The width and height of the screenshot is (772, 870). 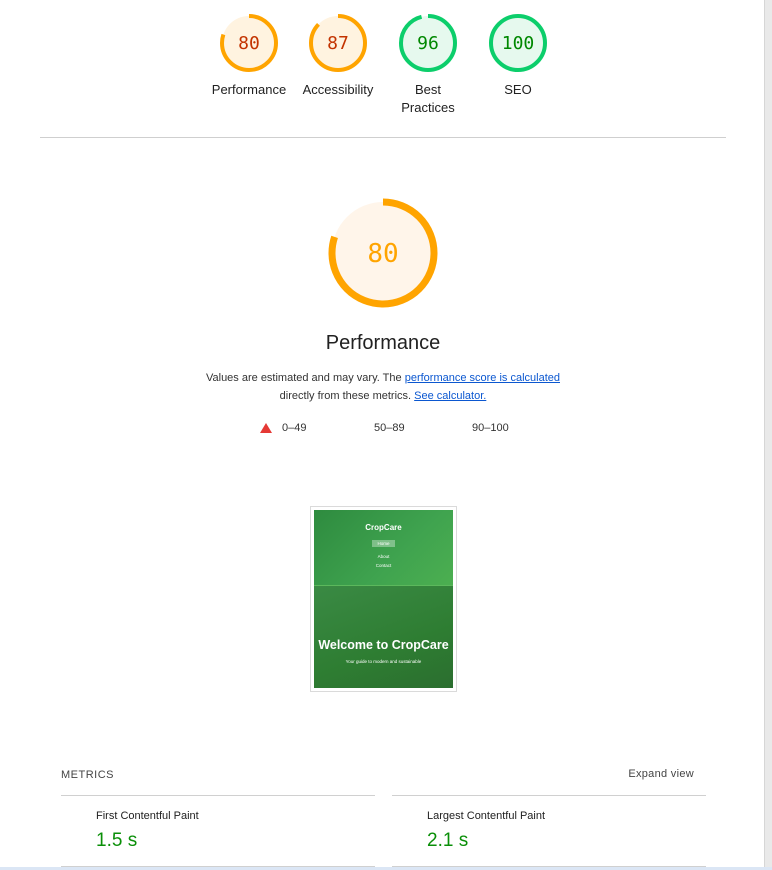 I want to click on gauge-accessibility: 87 Accessibility, so click(x=338, y=55).